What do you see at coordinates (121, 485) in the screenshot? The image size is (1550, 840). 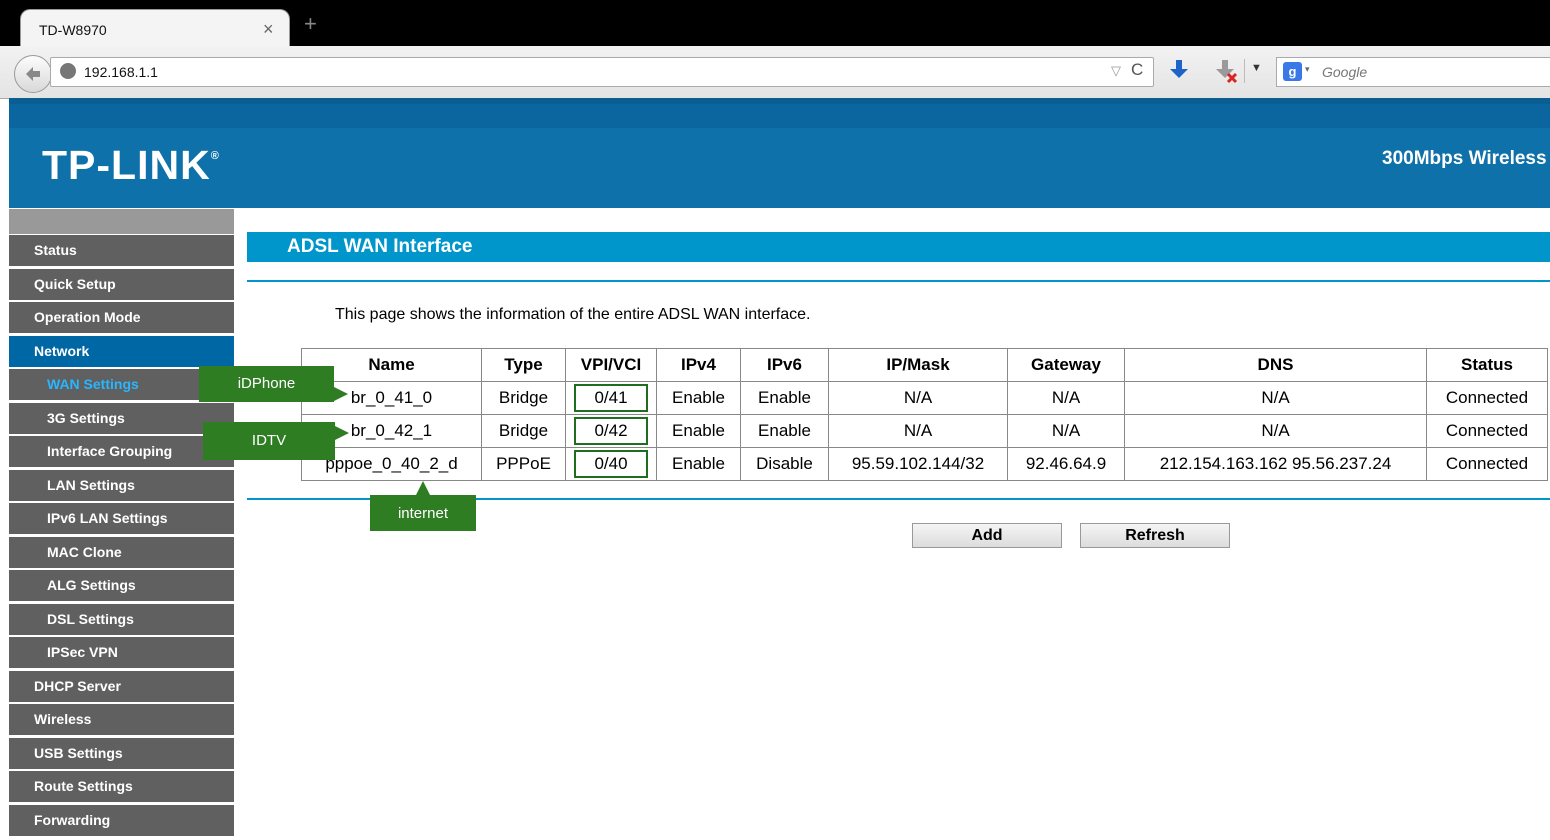 I see `sidebar-item-lan-settings: LAN Settings` at bounding box center [121, 485].